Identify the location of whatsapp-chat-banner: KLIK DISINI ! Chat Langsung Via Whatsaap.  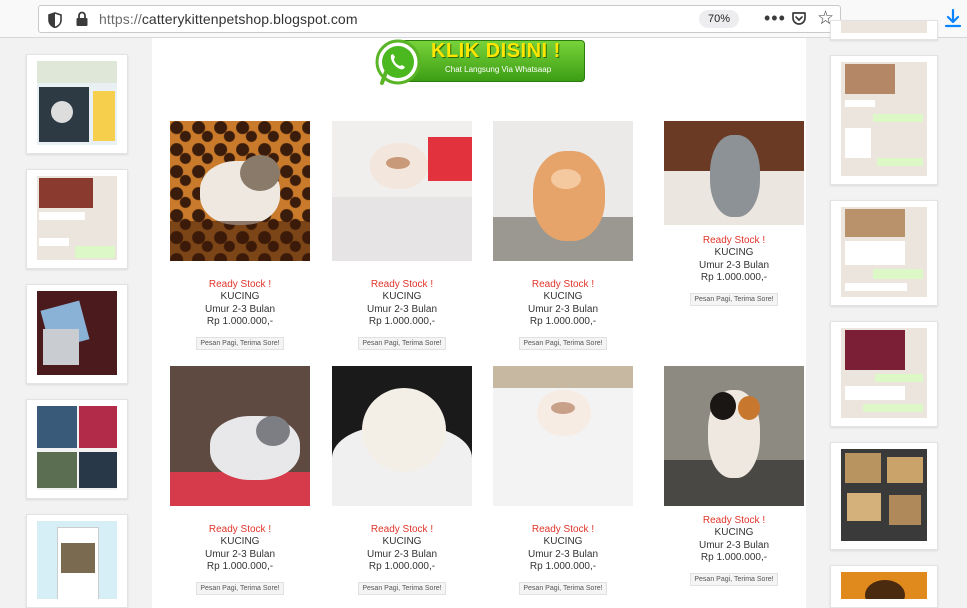
(480, 63).